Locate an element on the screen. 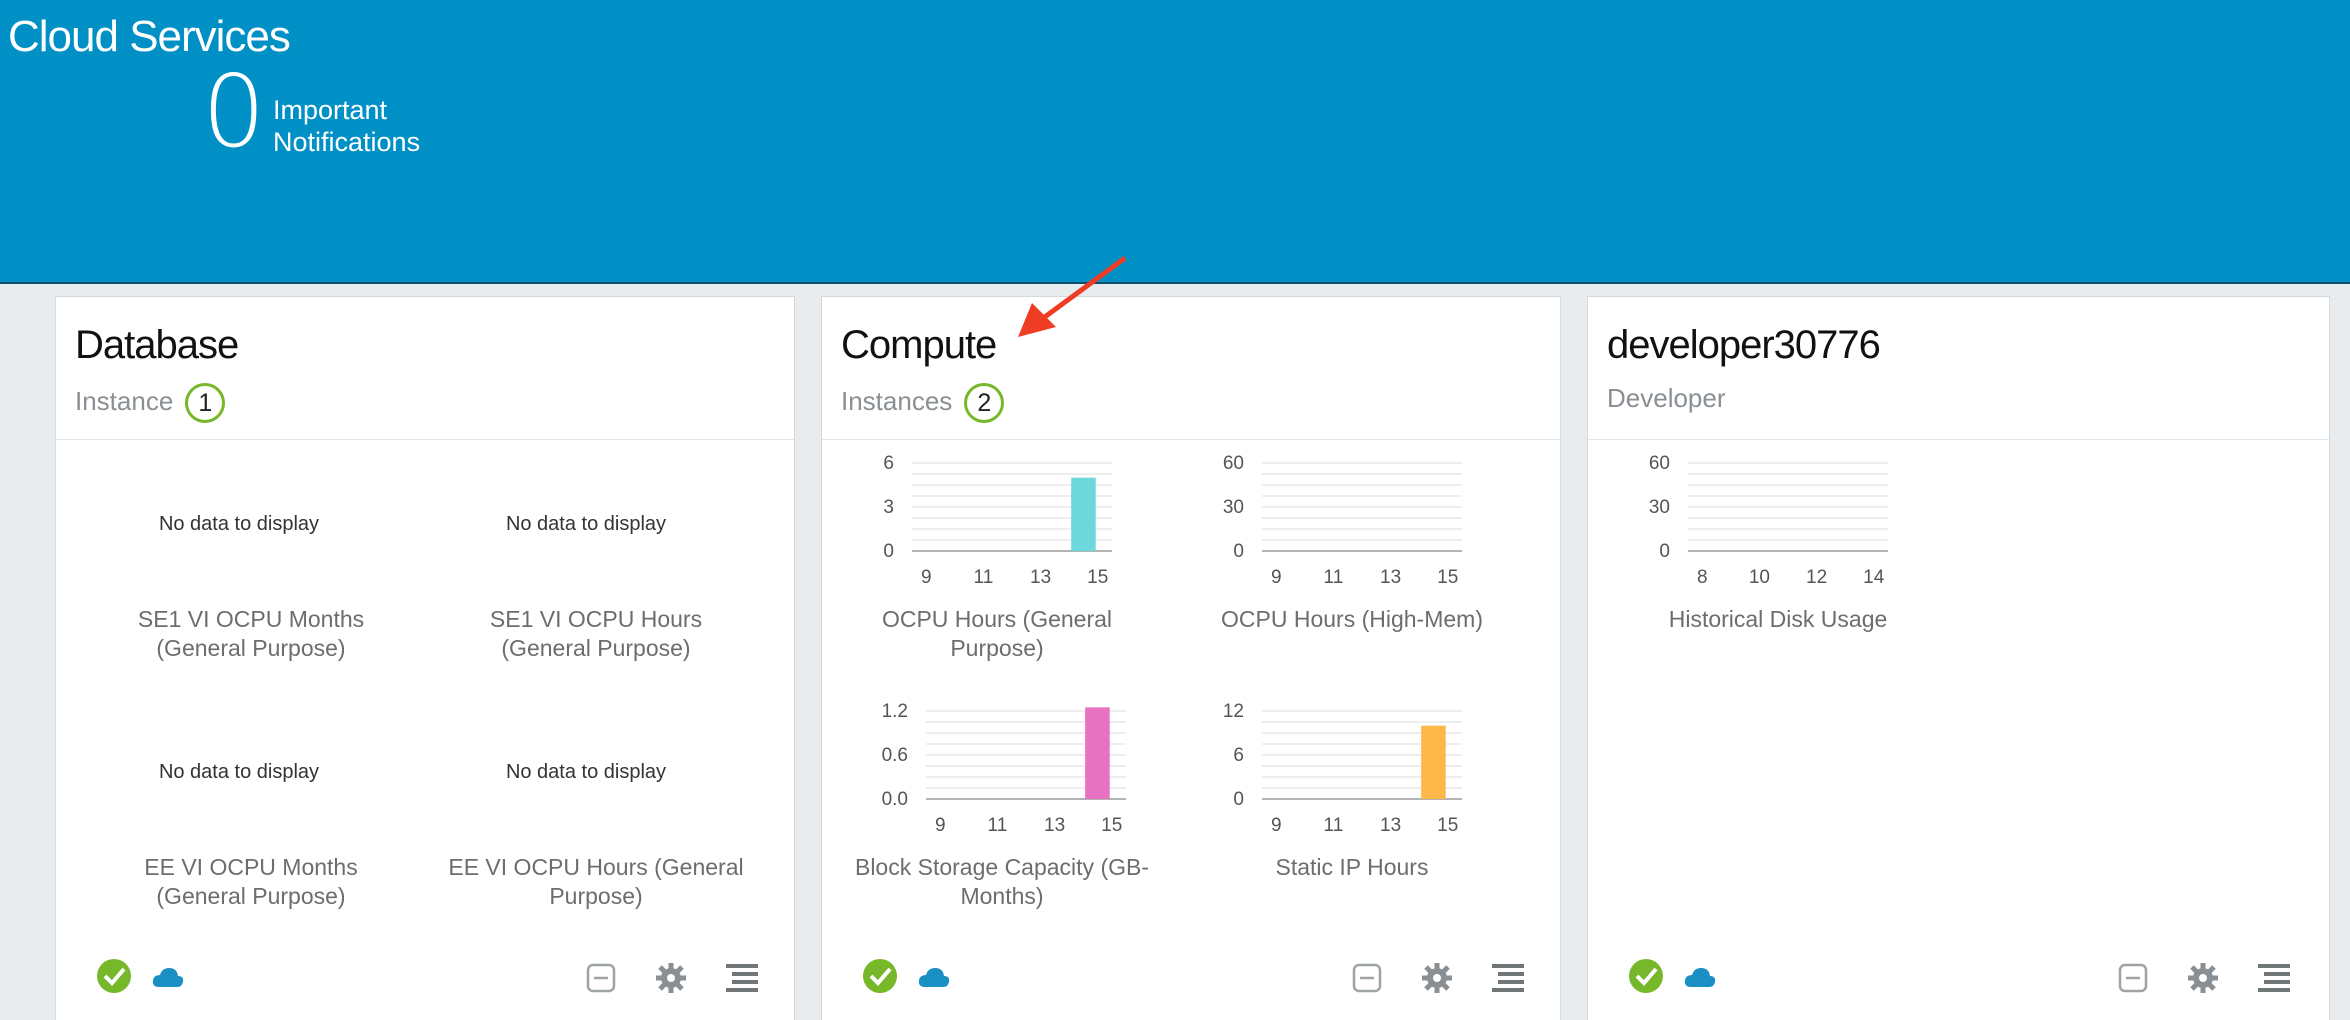 This screenshot has width=2350, height=1020. chart-svg: 0 6 12 9 11 13 15 is located at coordinates (1342, 768).